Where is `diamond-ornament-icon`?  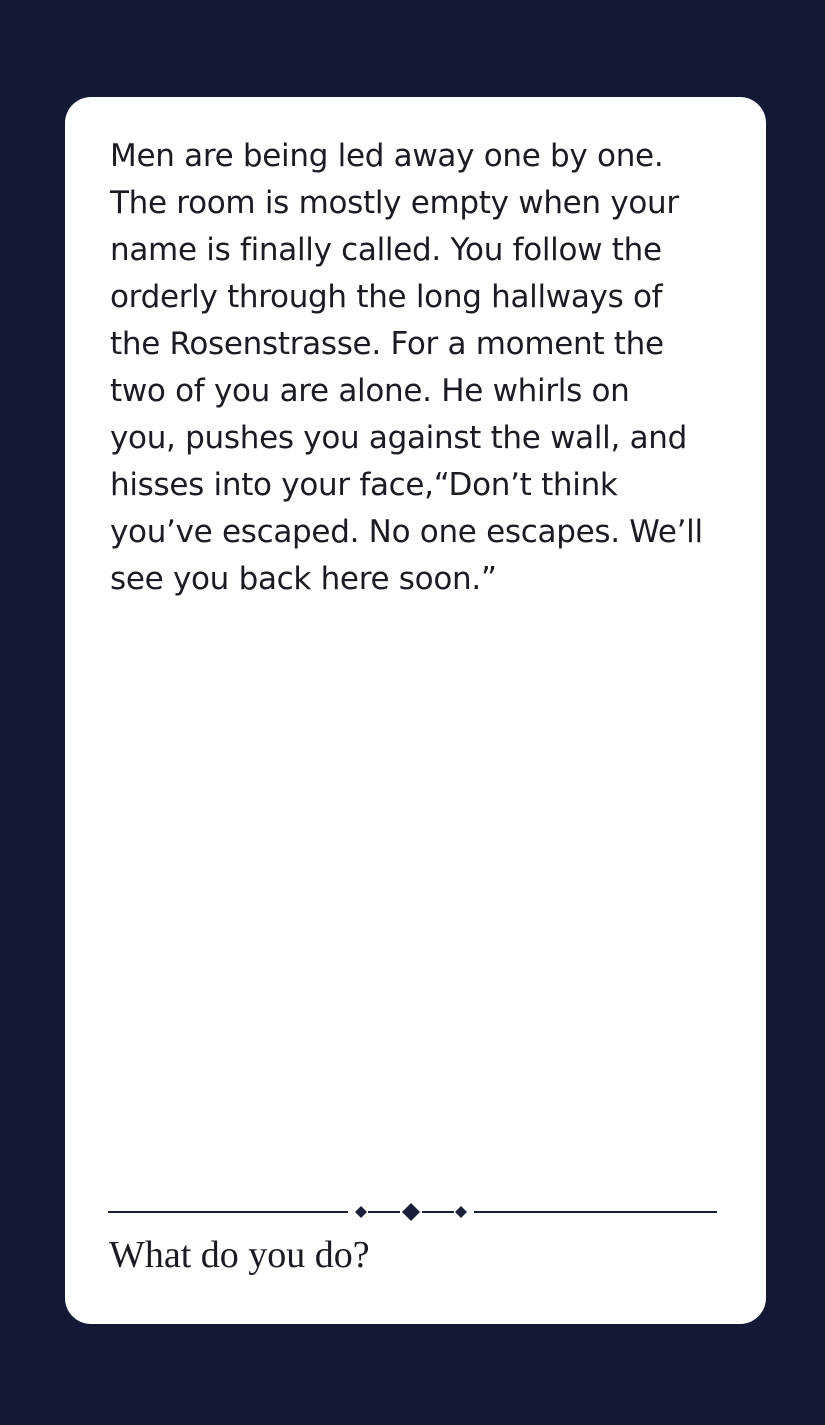
diamond-ornament-icon is located at coordinates (412, 1212).